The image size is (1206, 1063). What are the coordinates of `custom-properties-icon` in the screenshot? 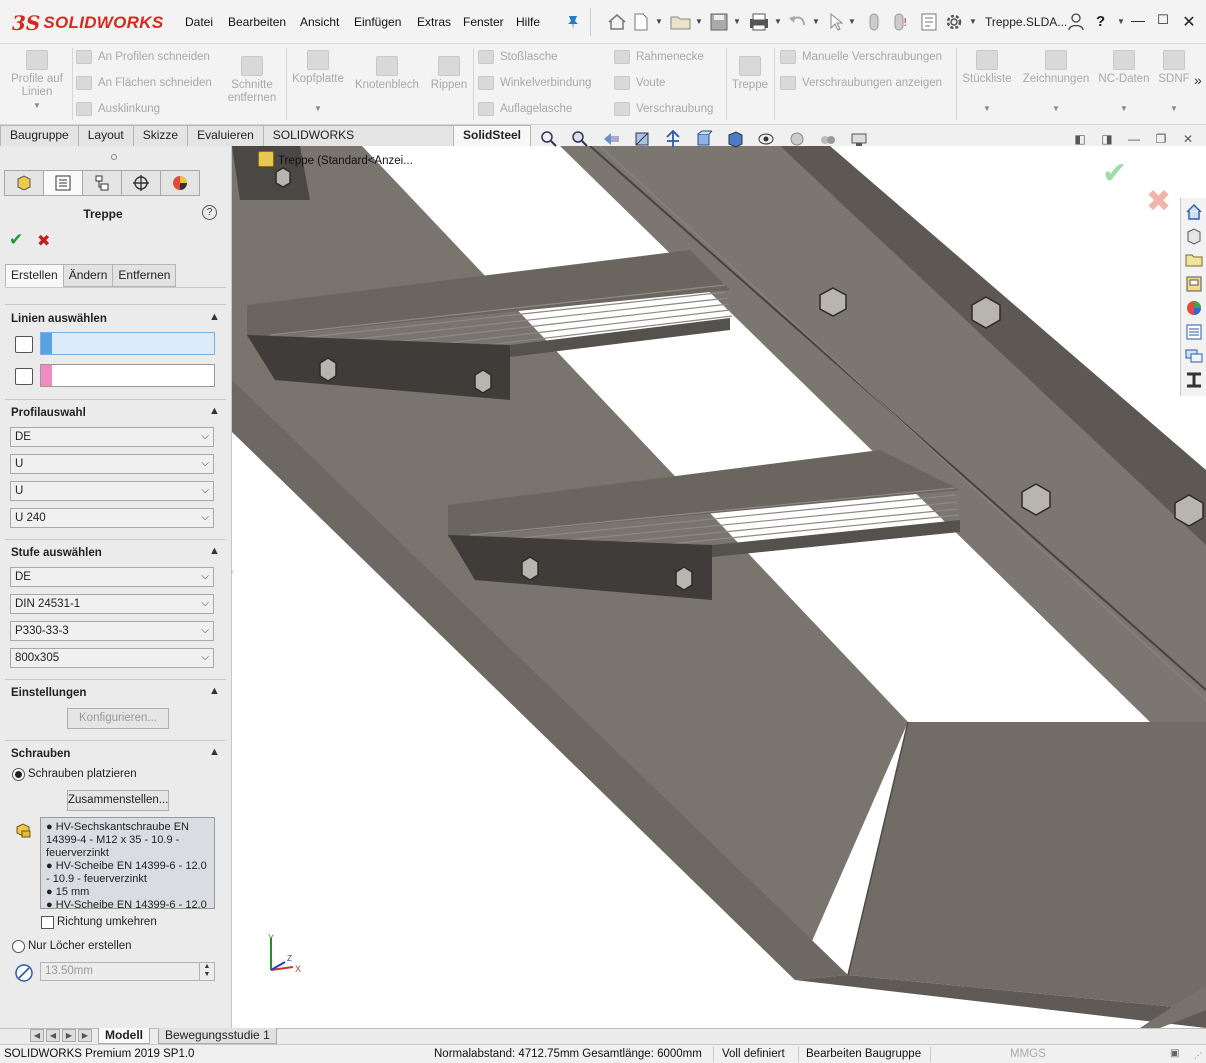 It's located at (1194, 332).